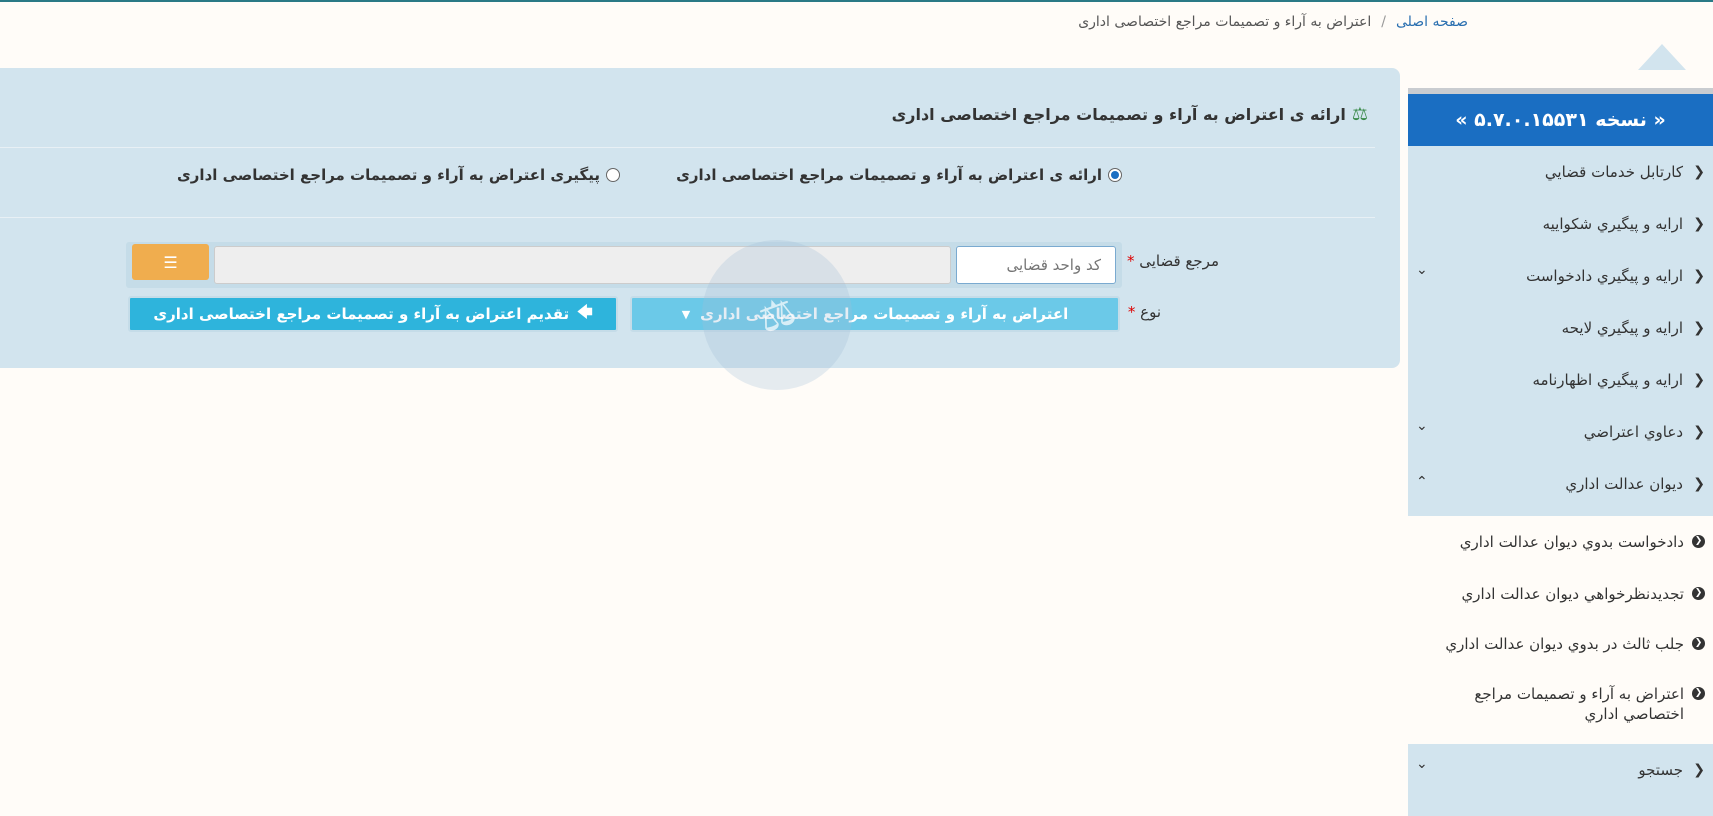 The height and width of the screenshot is (816, 1713). Describe the element at coordinates (1572, 594) in the screenshot. I see `submenu-item-label: تجديدنظرخواهي ديوان عدالت اداري` at that location.